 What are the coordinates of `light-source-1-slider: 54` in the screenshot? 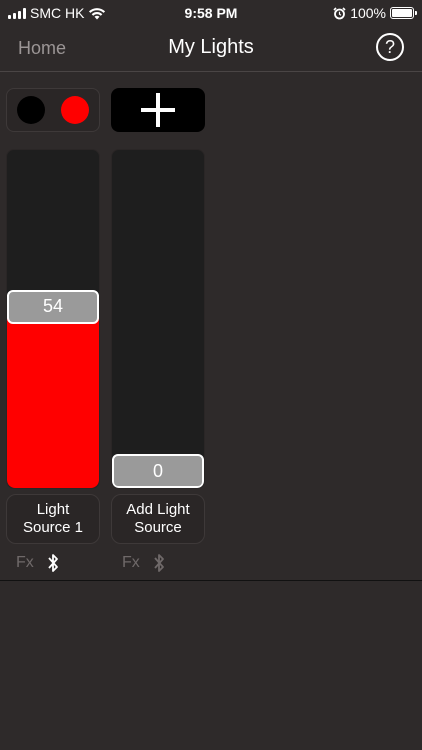 It's located at (53, 319).